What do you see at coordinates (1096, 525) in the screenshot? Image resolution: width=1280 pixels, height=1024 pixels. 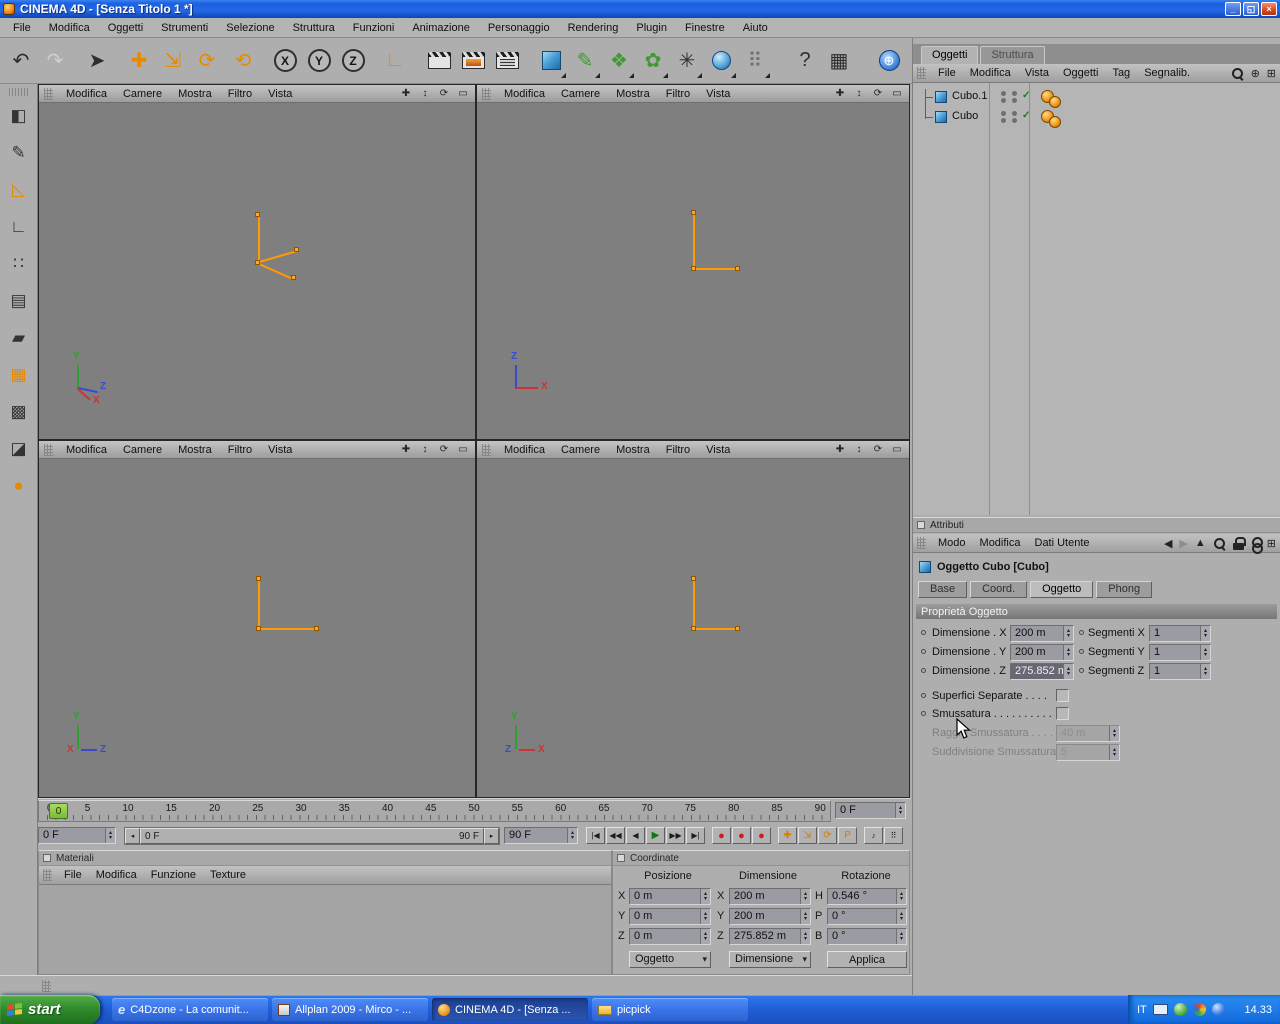 I see `attributes-titlebar: Attributi` at bounding box center [1096, 525].